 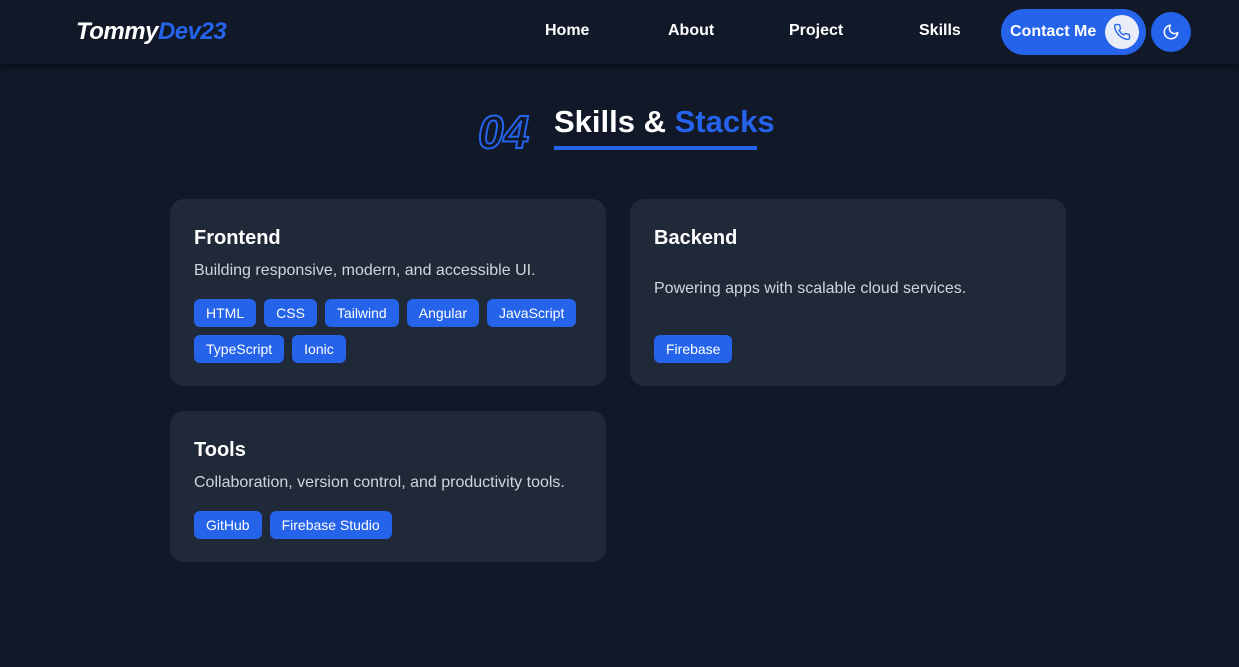 I want to click on skill-tag: Firebase, so click(x=693, y=349).